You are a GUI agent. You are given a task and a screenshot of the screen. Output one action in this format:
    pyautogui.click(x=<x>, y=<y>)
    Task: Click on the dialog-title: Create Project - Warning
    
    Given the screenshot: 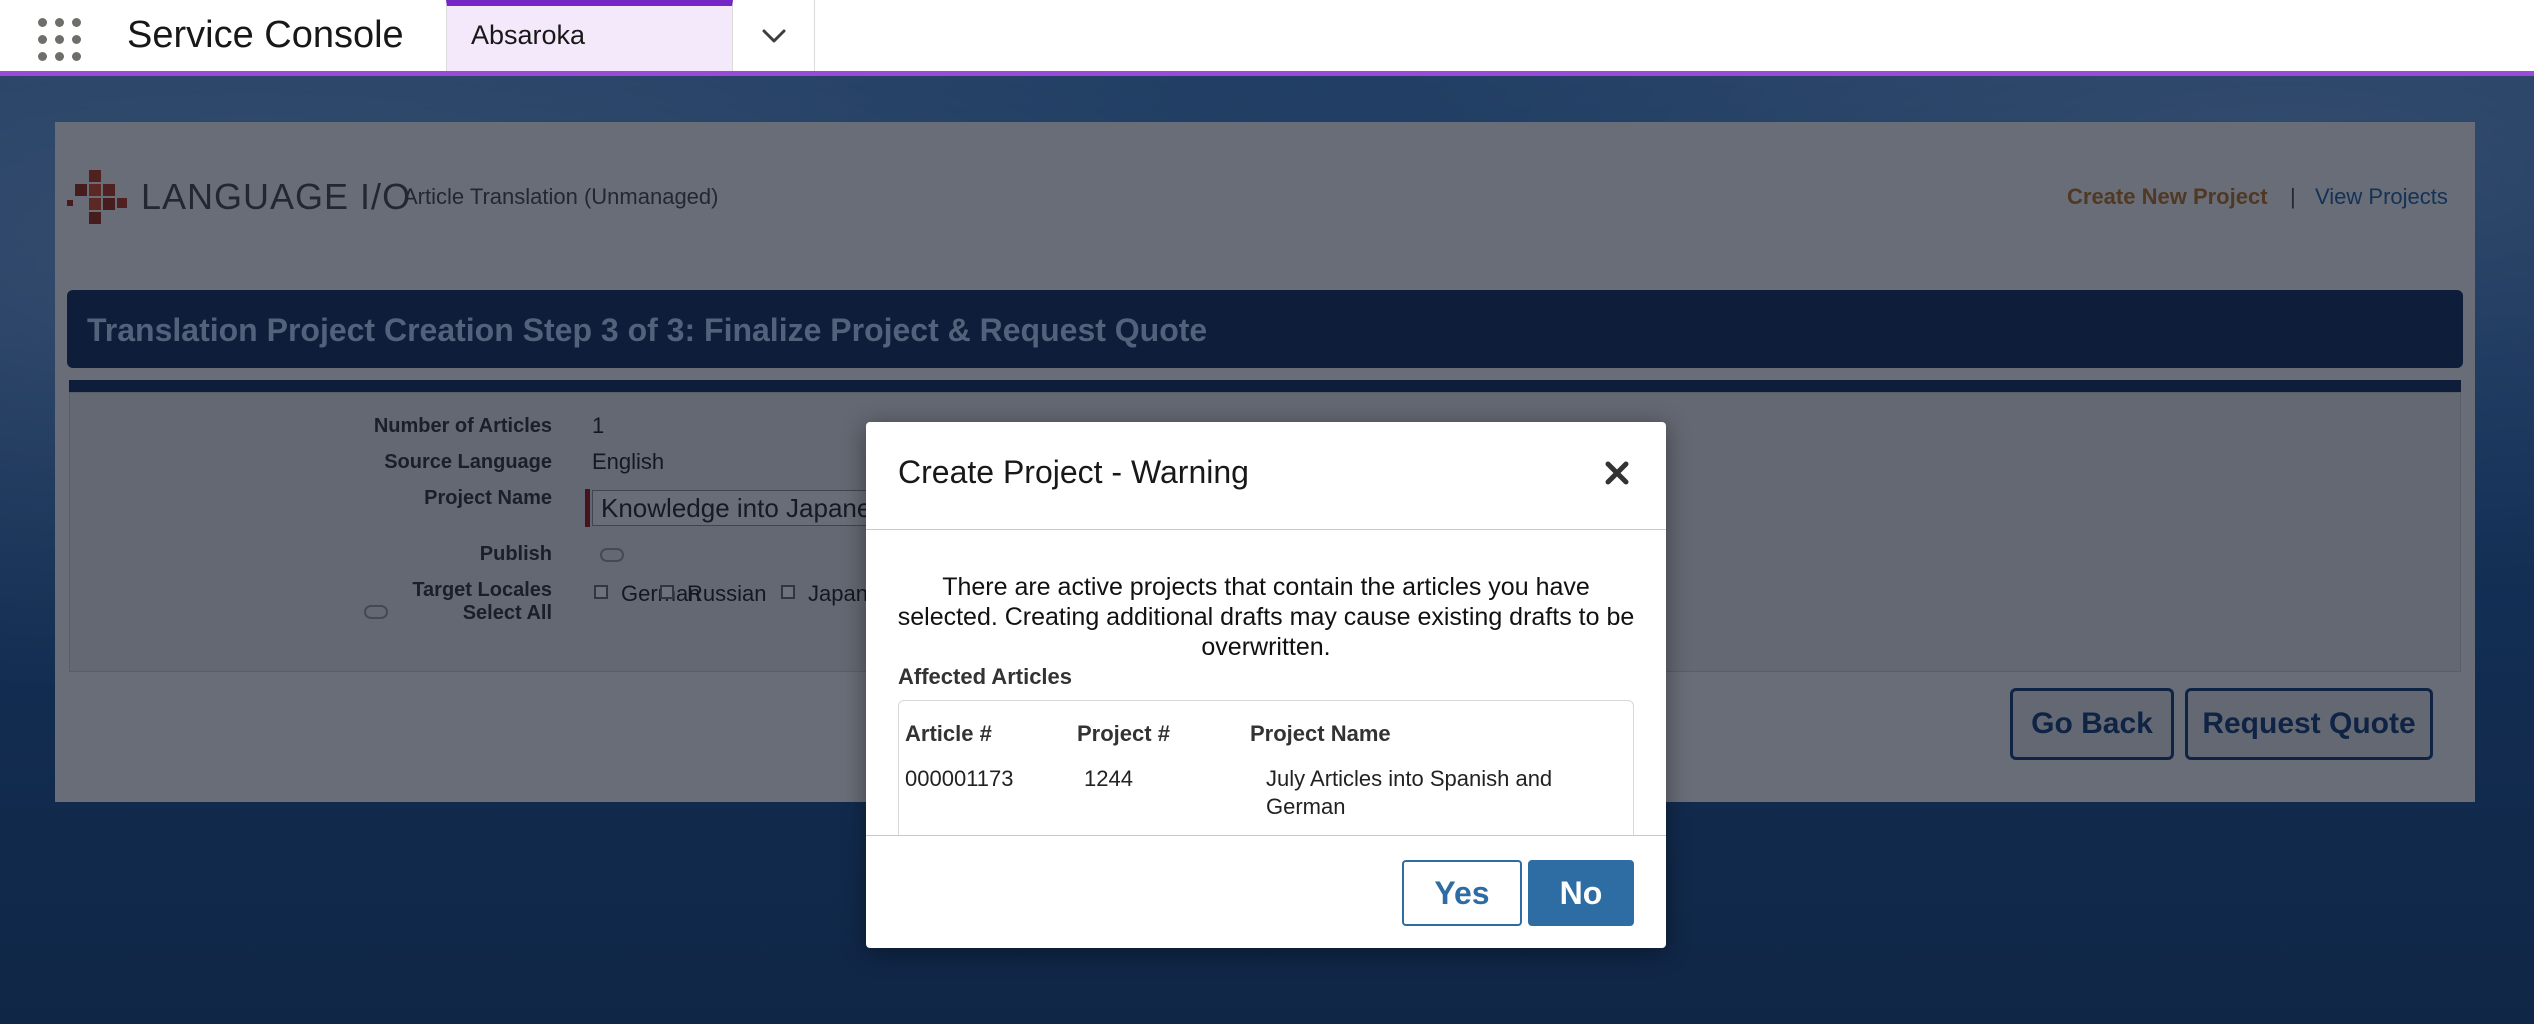 What is the action you would take?
    pyautogui.click(x=1073, y=472)
    